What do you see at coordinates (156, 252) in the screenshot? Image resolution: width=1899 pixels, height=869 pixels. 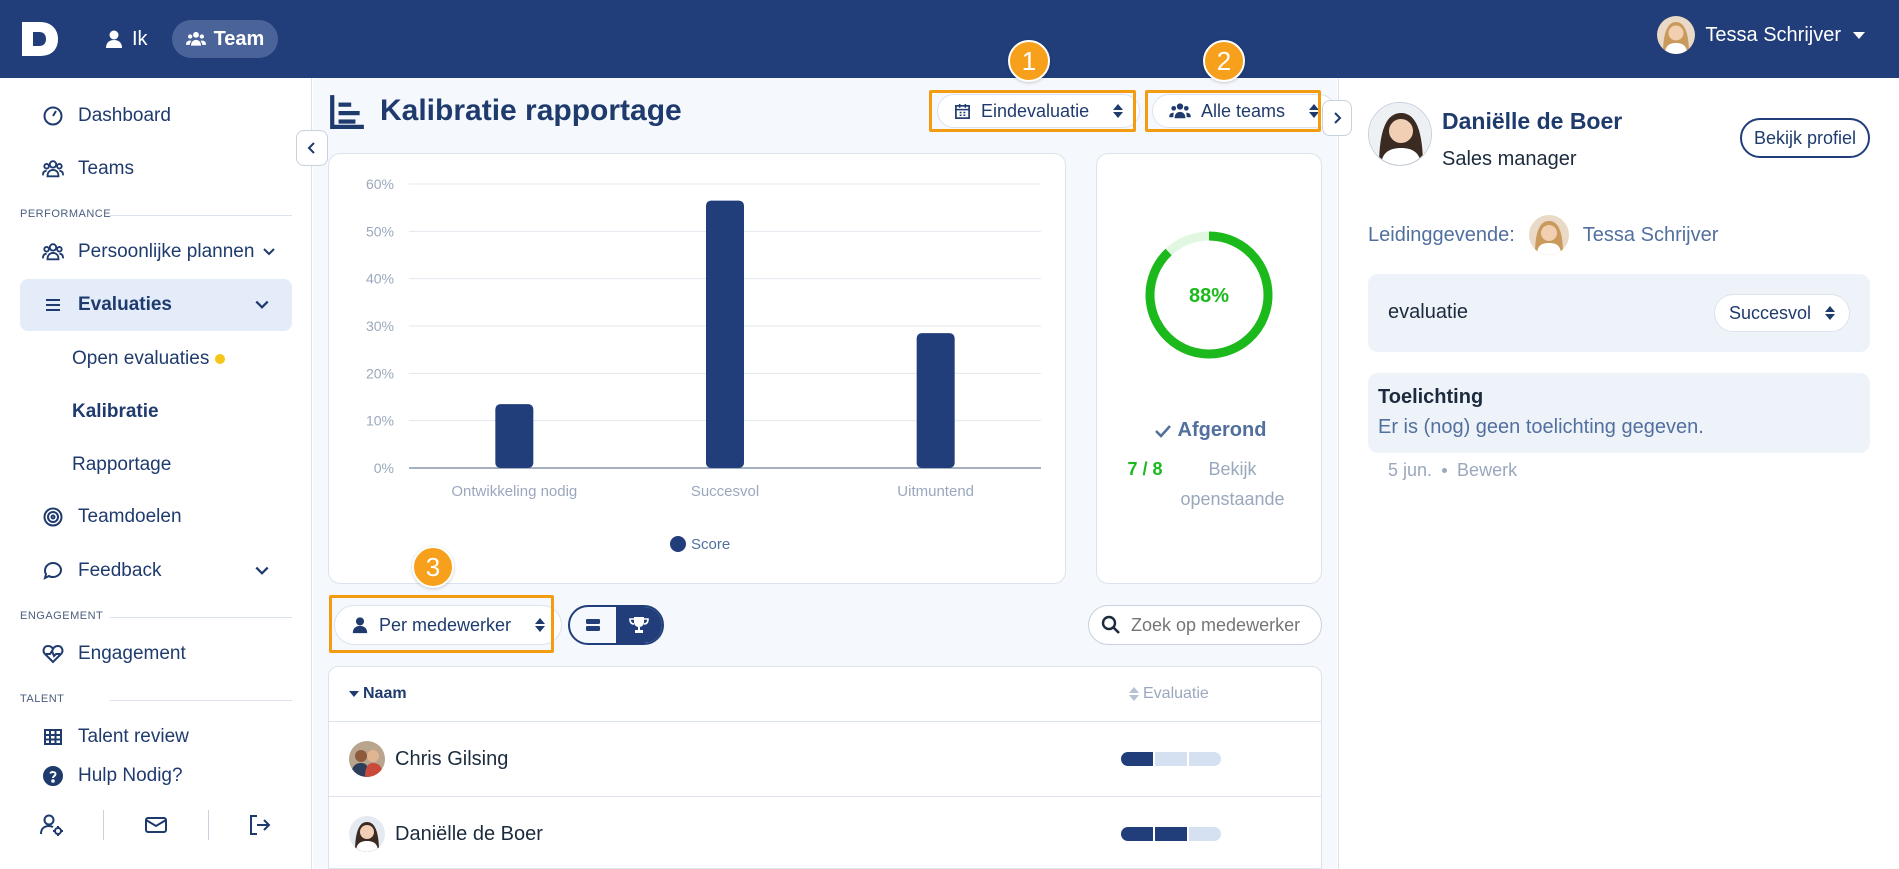 I see `sidebar-item-persoonlijke-plannen: Persoonlijke plannen` at bounding box center [156, 252].